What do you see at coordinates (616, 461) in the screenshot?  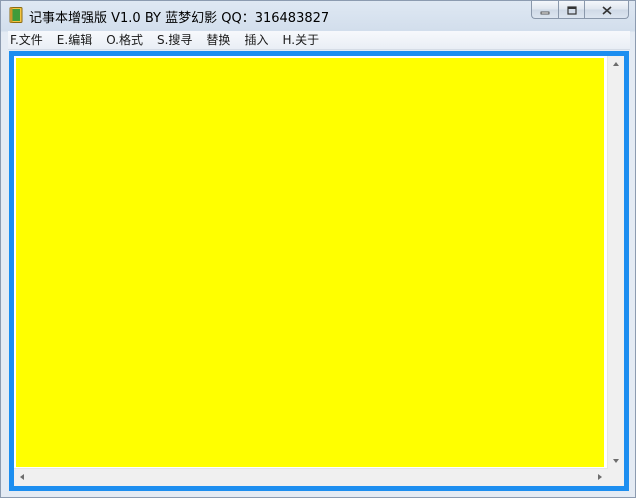 I see `scroll-down-icon` at bounding box center [616, 461].